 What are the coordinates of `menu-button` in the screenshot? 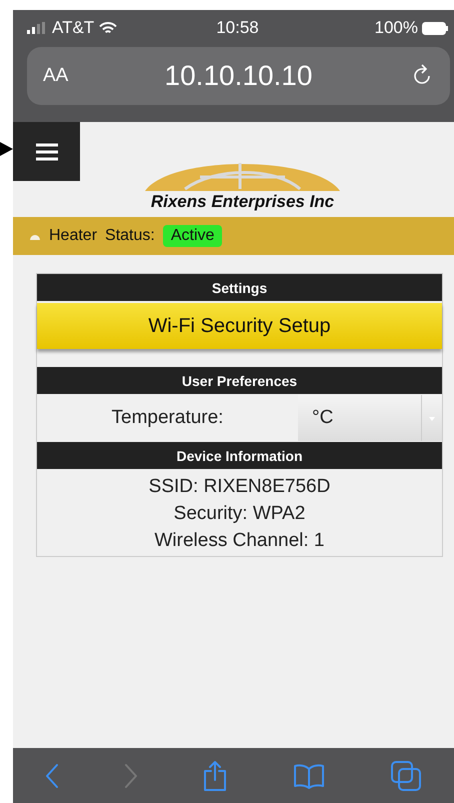 It's located at (46, 151).